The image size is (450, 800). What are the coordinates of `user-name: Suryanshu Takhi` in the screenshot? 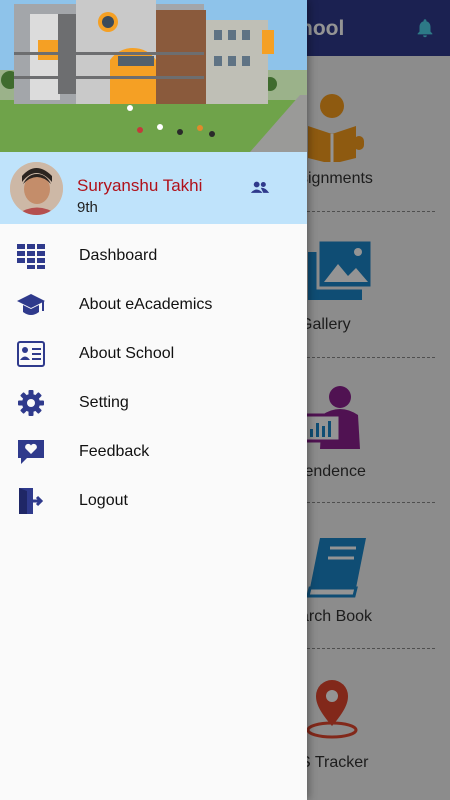 It's located at (140, 185).